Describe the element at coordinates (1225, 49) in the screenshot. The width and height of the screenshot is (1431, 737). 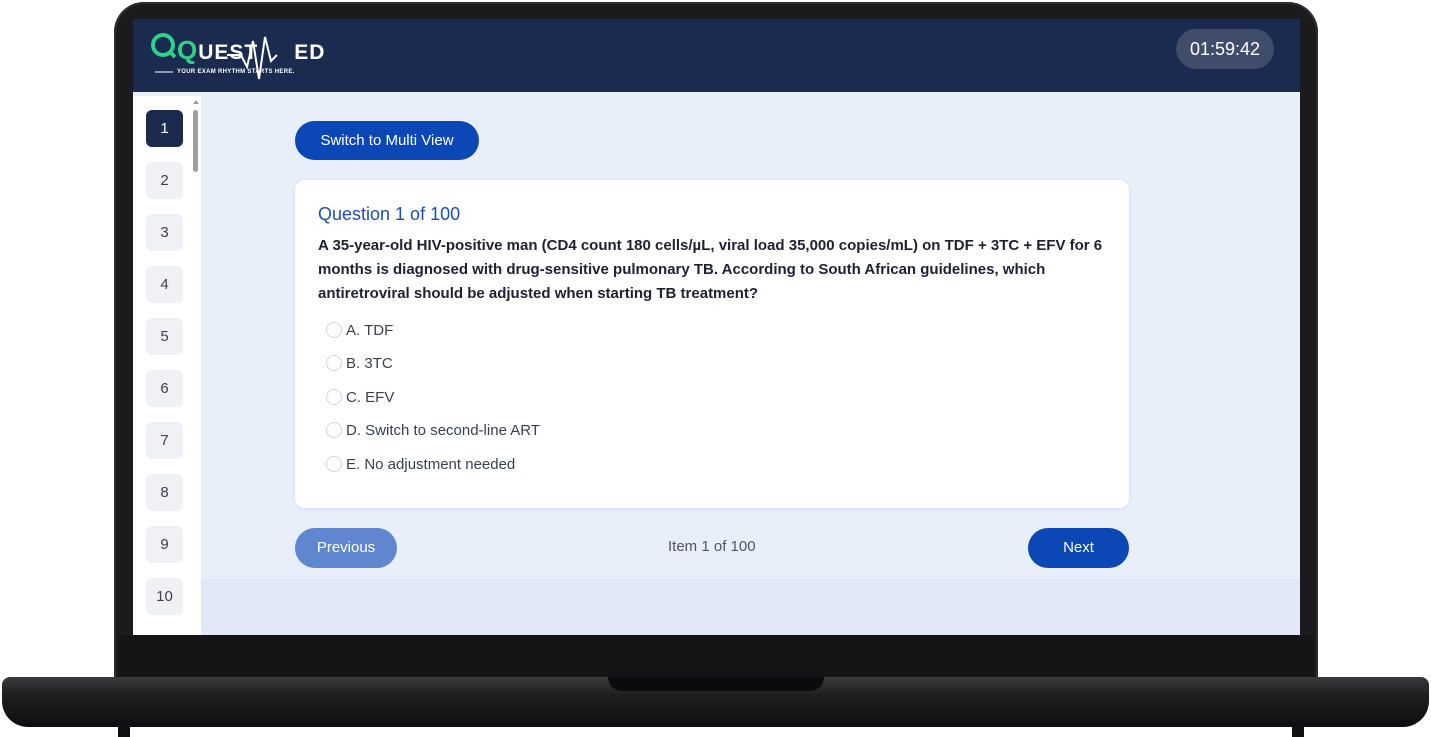
I see `exam-timer: 01:59:42` at that location.